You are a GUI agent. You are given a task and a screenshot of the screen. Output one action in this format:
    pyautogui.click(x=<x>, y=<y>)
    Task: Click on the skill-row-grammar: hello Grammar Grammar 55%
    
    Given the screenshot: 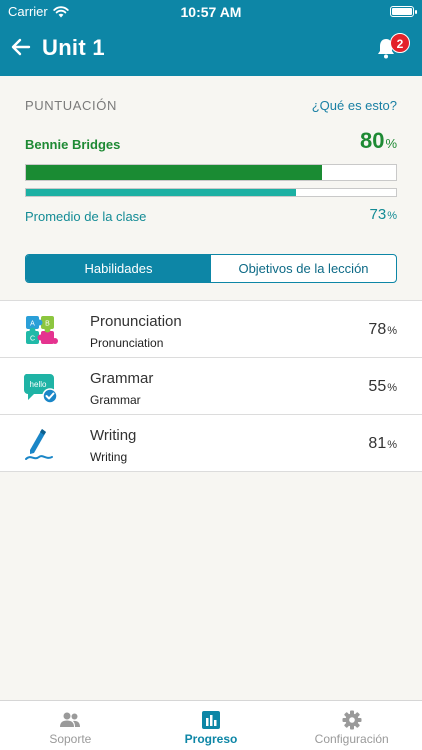 What is the action you would take?
    pyautogui.click(x=211, y=386)
    